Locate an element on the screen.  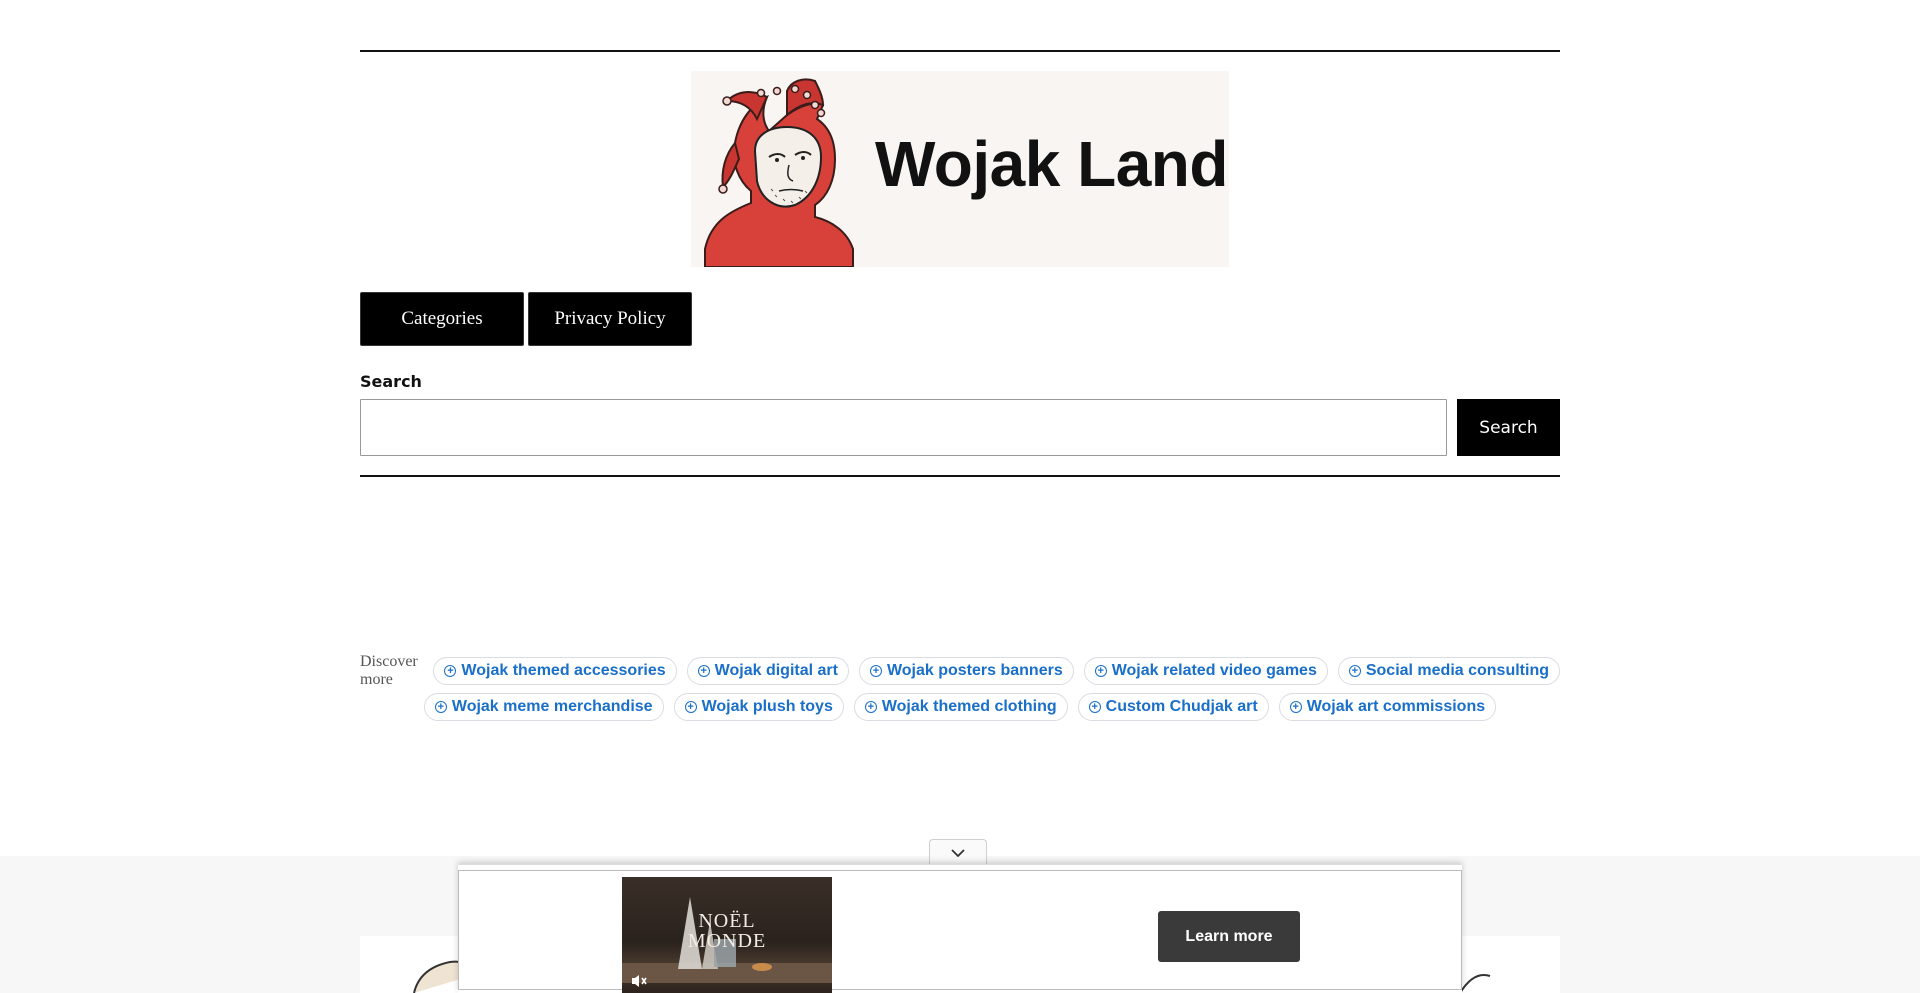
ad-video-caption-line-1: NOËL is located at coordinates (727, 921).